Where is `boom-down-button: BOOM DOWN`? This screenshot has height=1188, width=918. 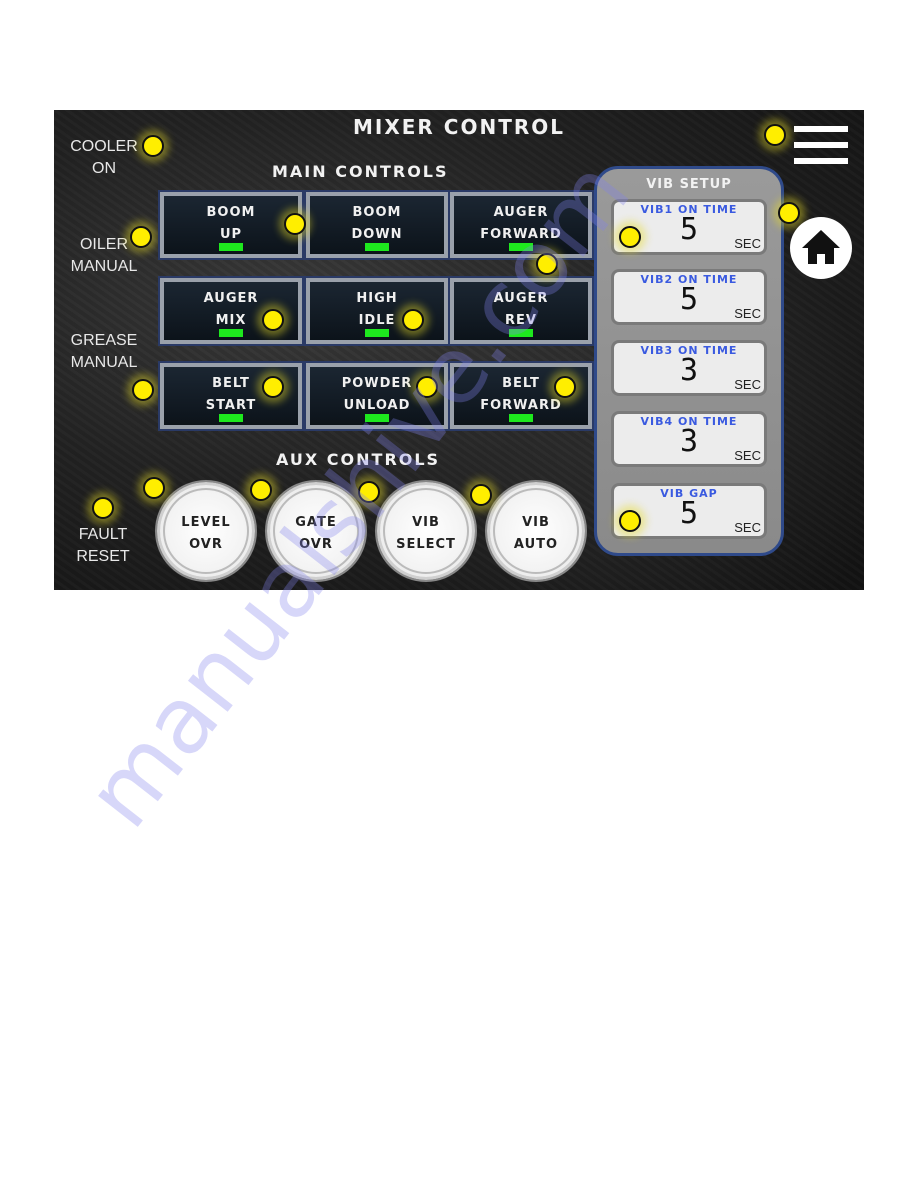 boom-down-button: BOOM DOWN is located at coordinates (377, 225).